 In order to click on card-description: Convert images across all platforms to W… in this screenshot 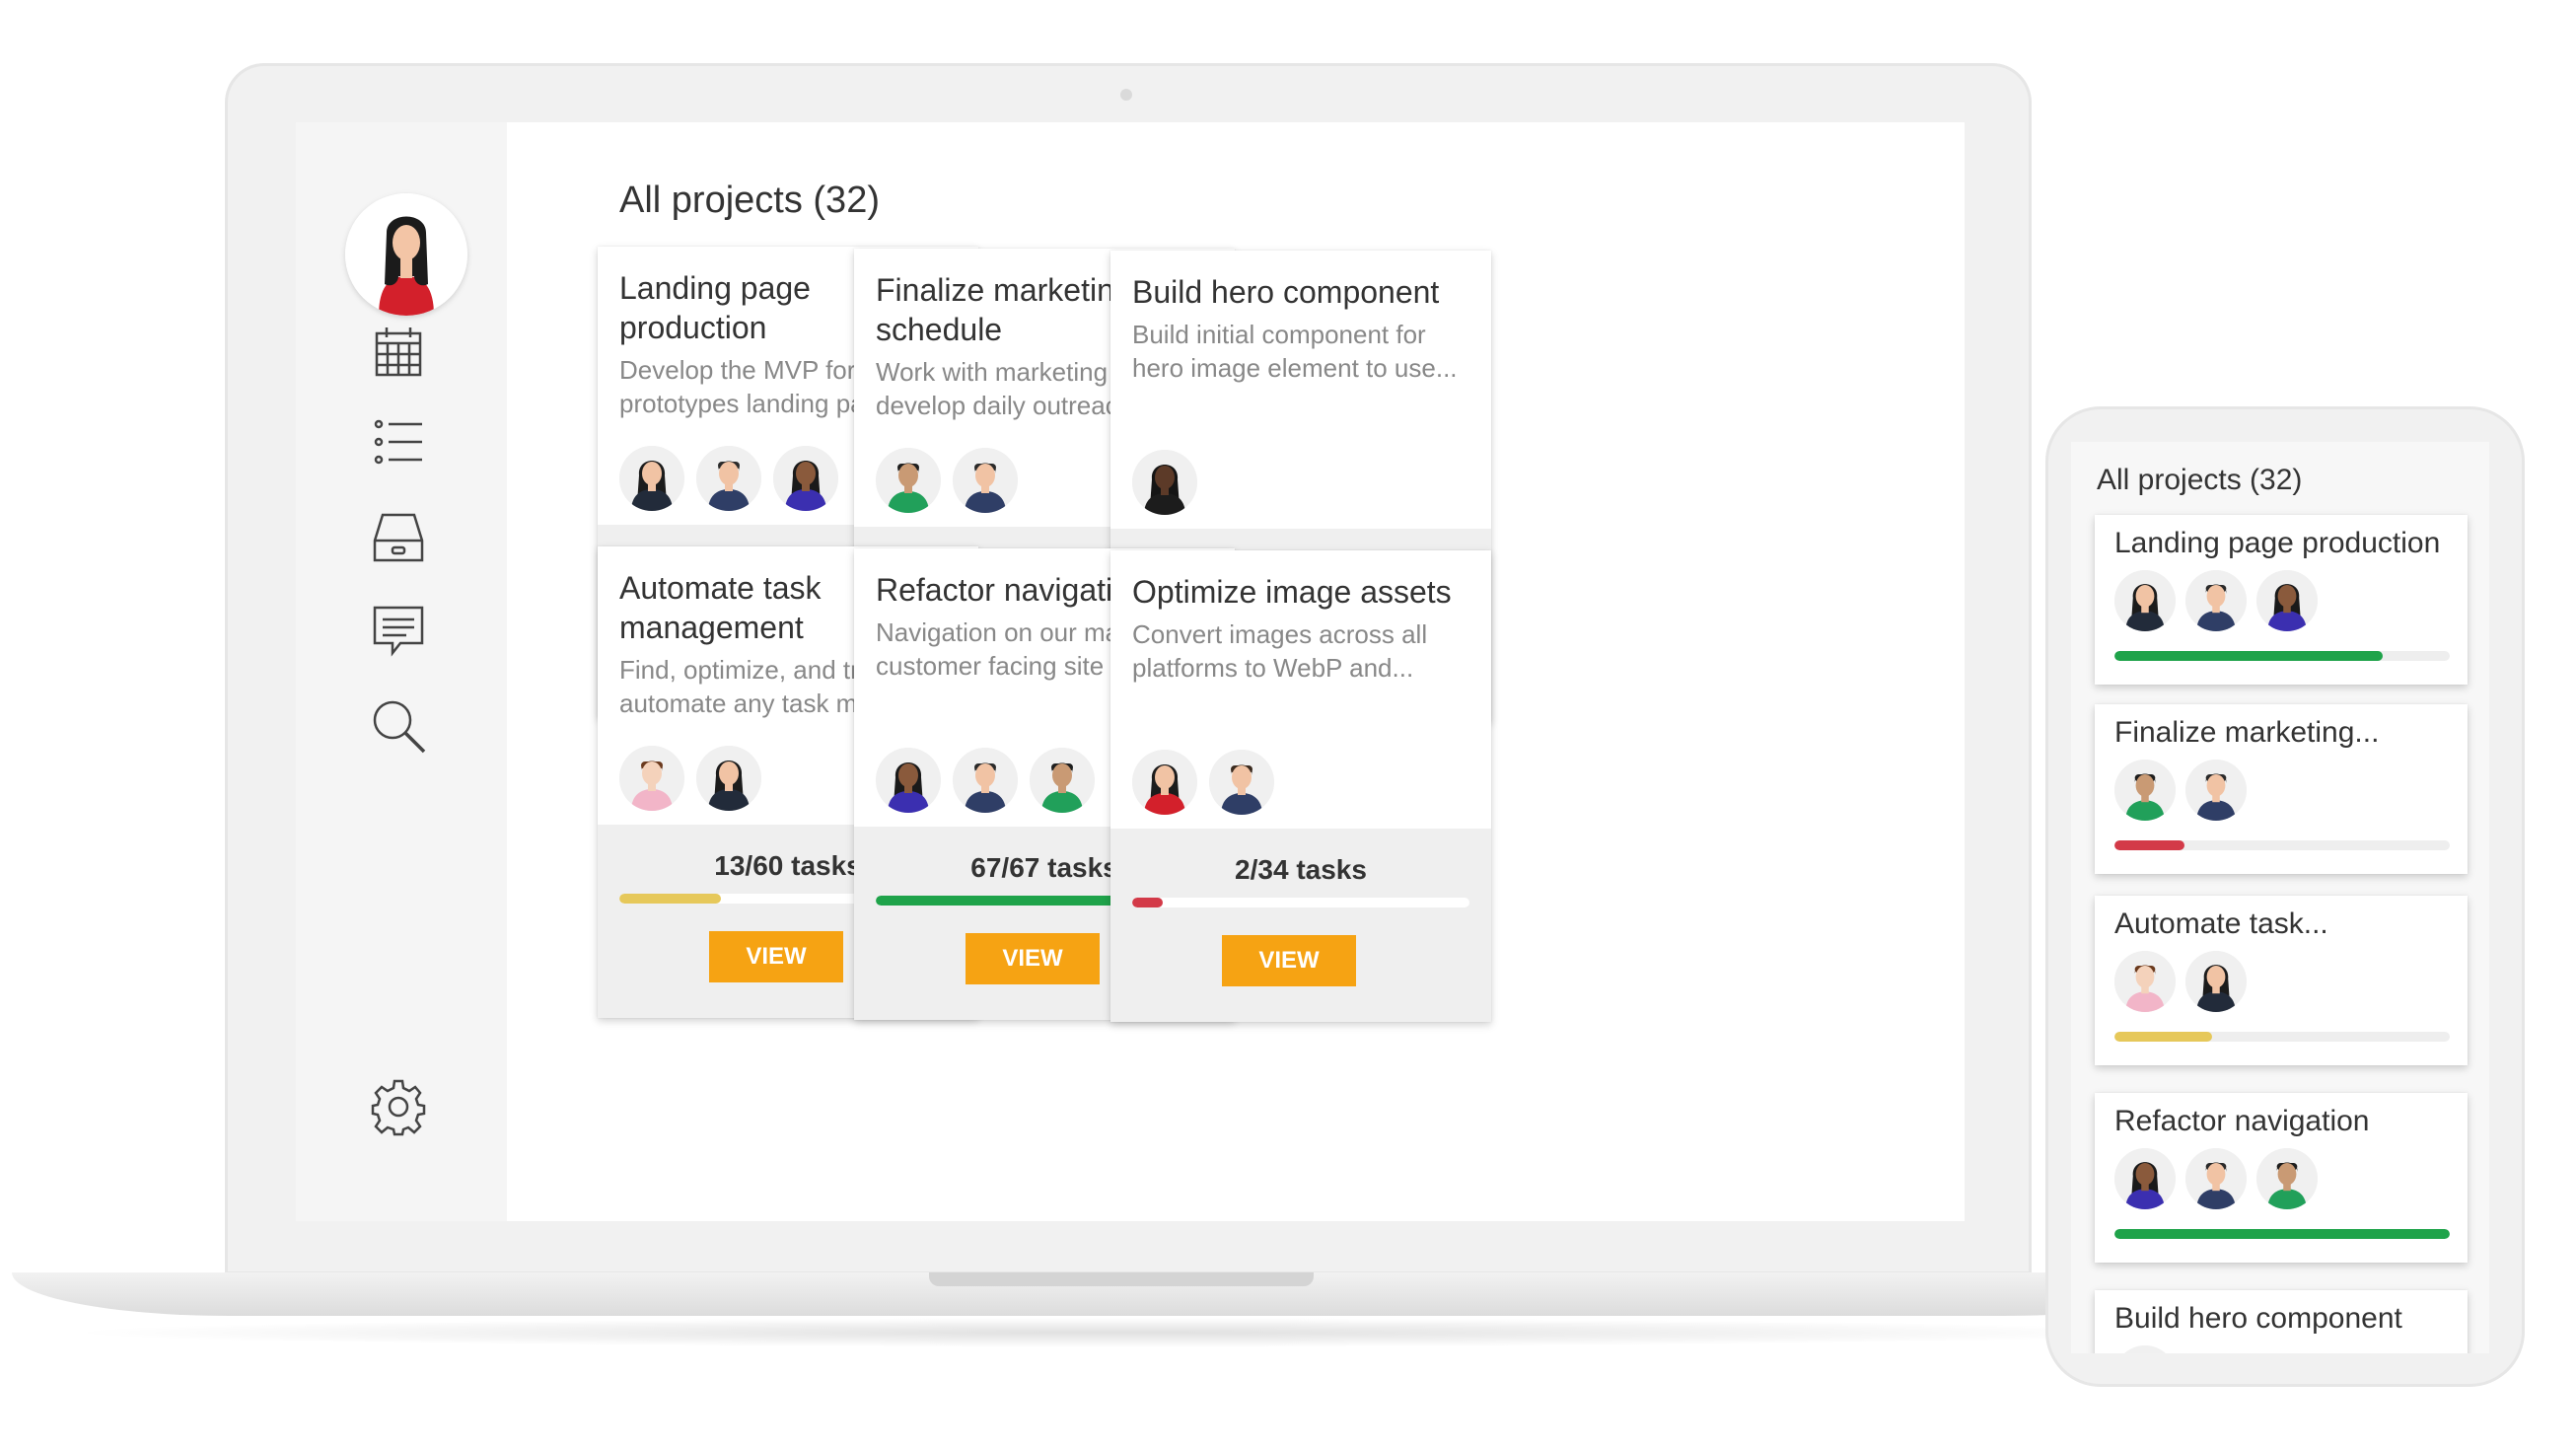, I will do `click(1280, 651)`.